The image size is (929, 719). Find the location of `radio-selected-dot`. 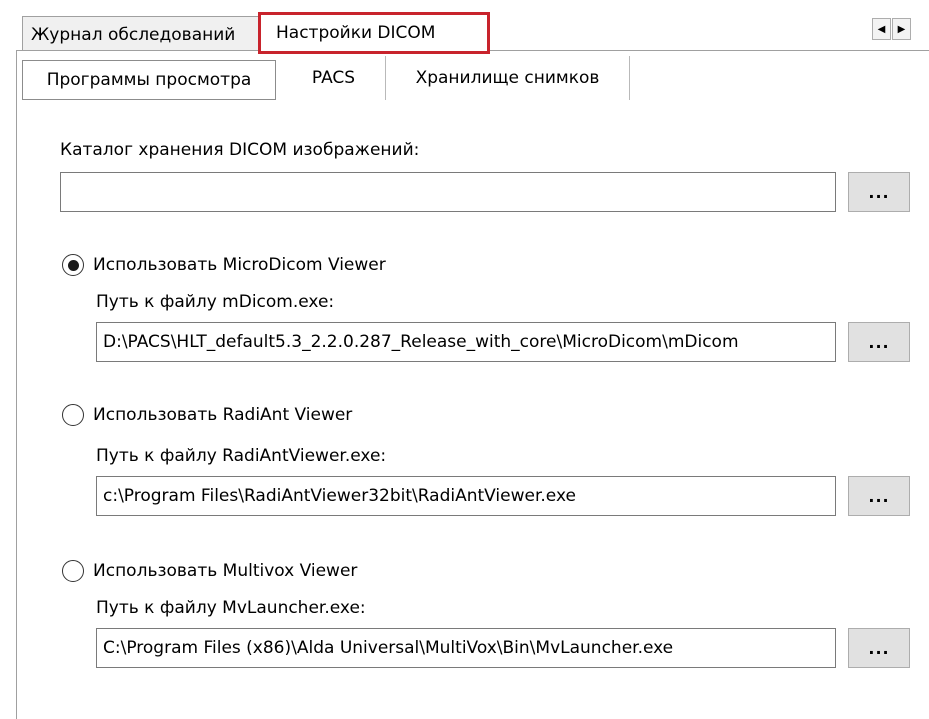

radio-selected-dot is located at coordinates (73, 265).